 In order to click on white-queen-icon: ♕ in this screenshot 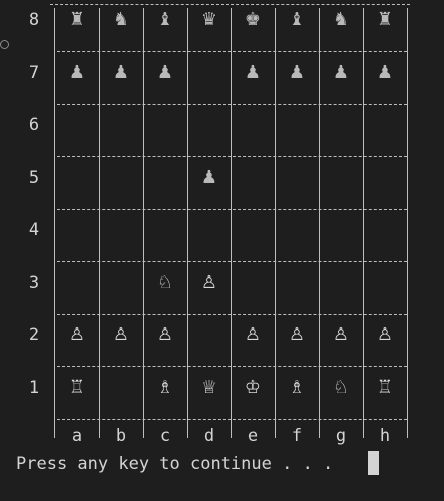, I will do `click(209, 387)`.